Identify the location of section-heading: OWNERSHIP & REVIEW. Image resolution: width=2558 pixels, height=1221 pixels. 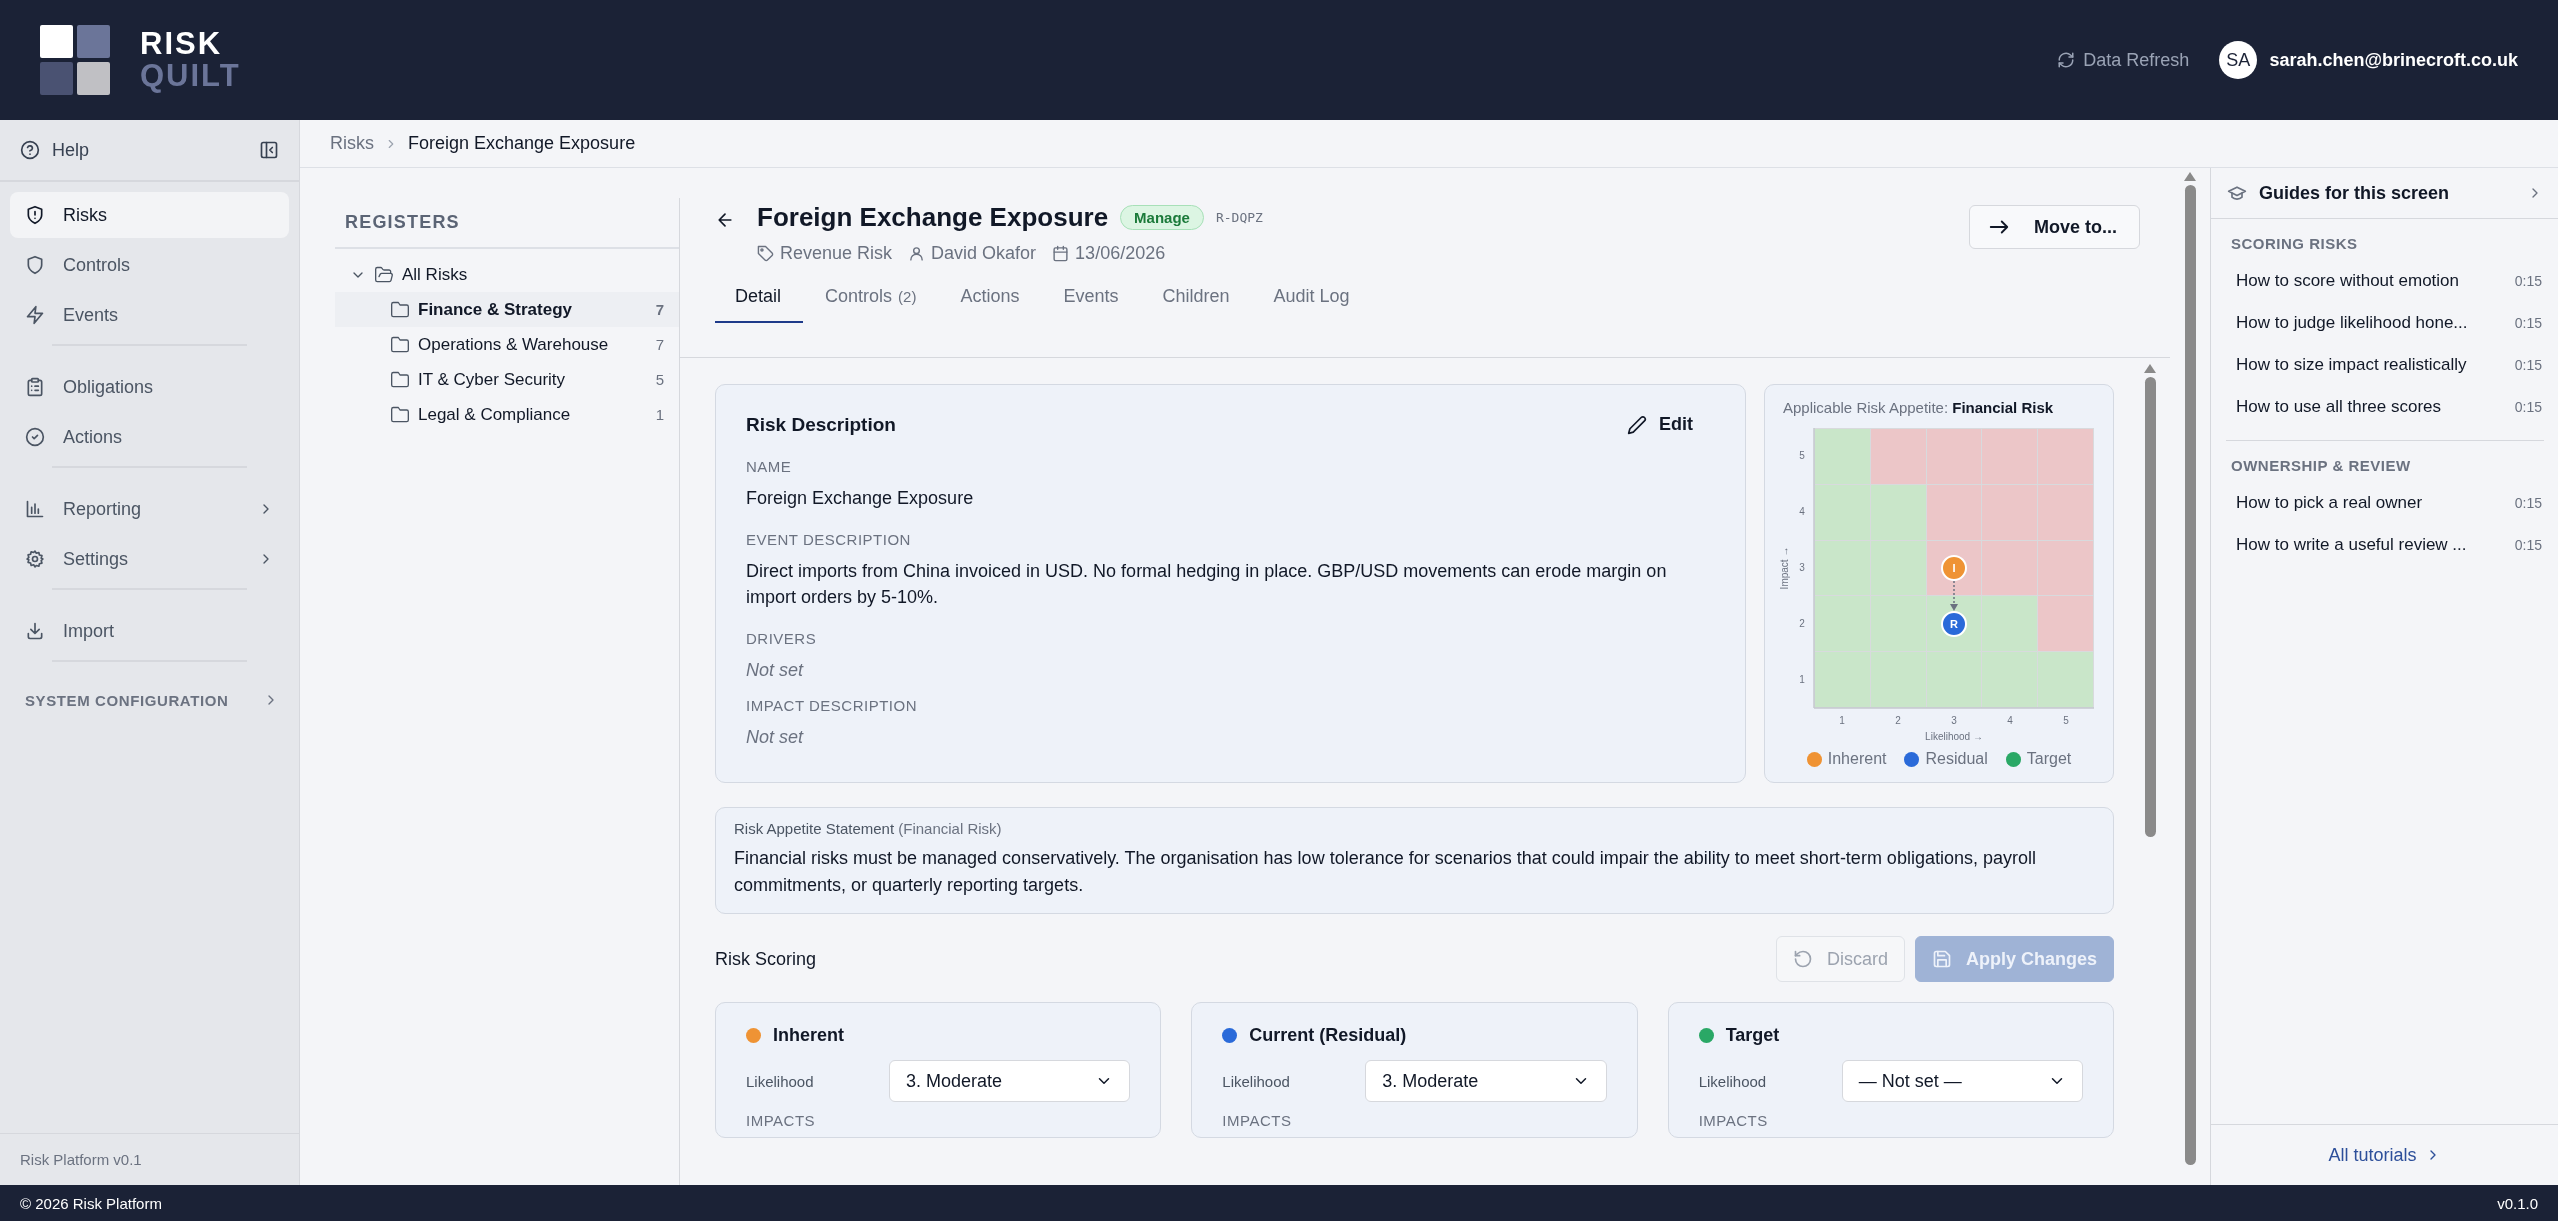
(2321, 465).